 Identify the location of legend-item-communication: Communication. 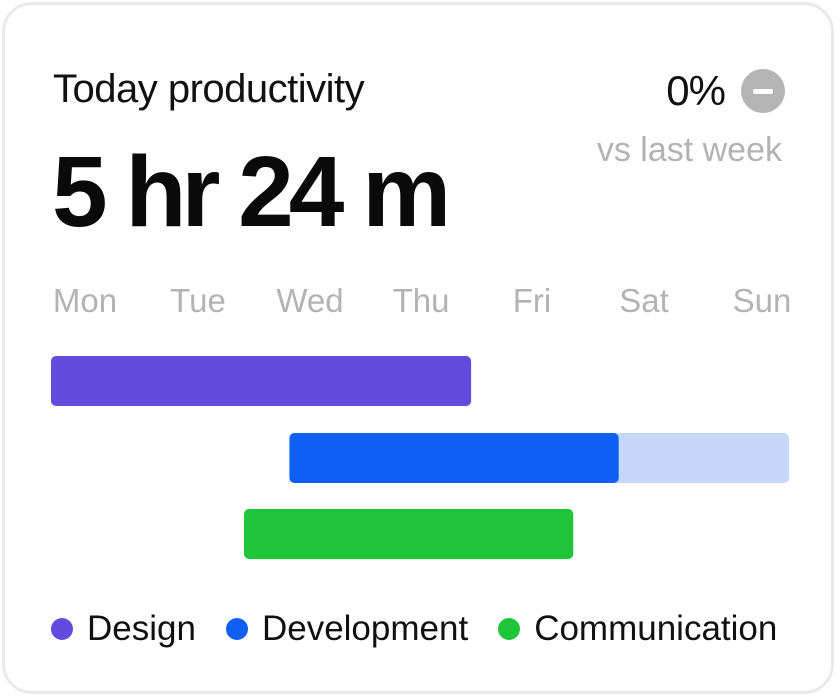
(637, 629).